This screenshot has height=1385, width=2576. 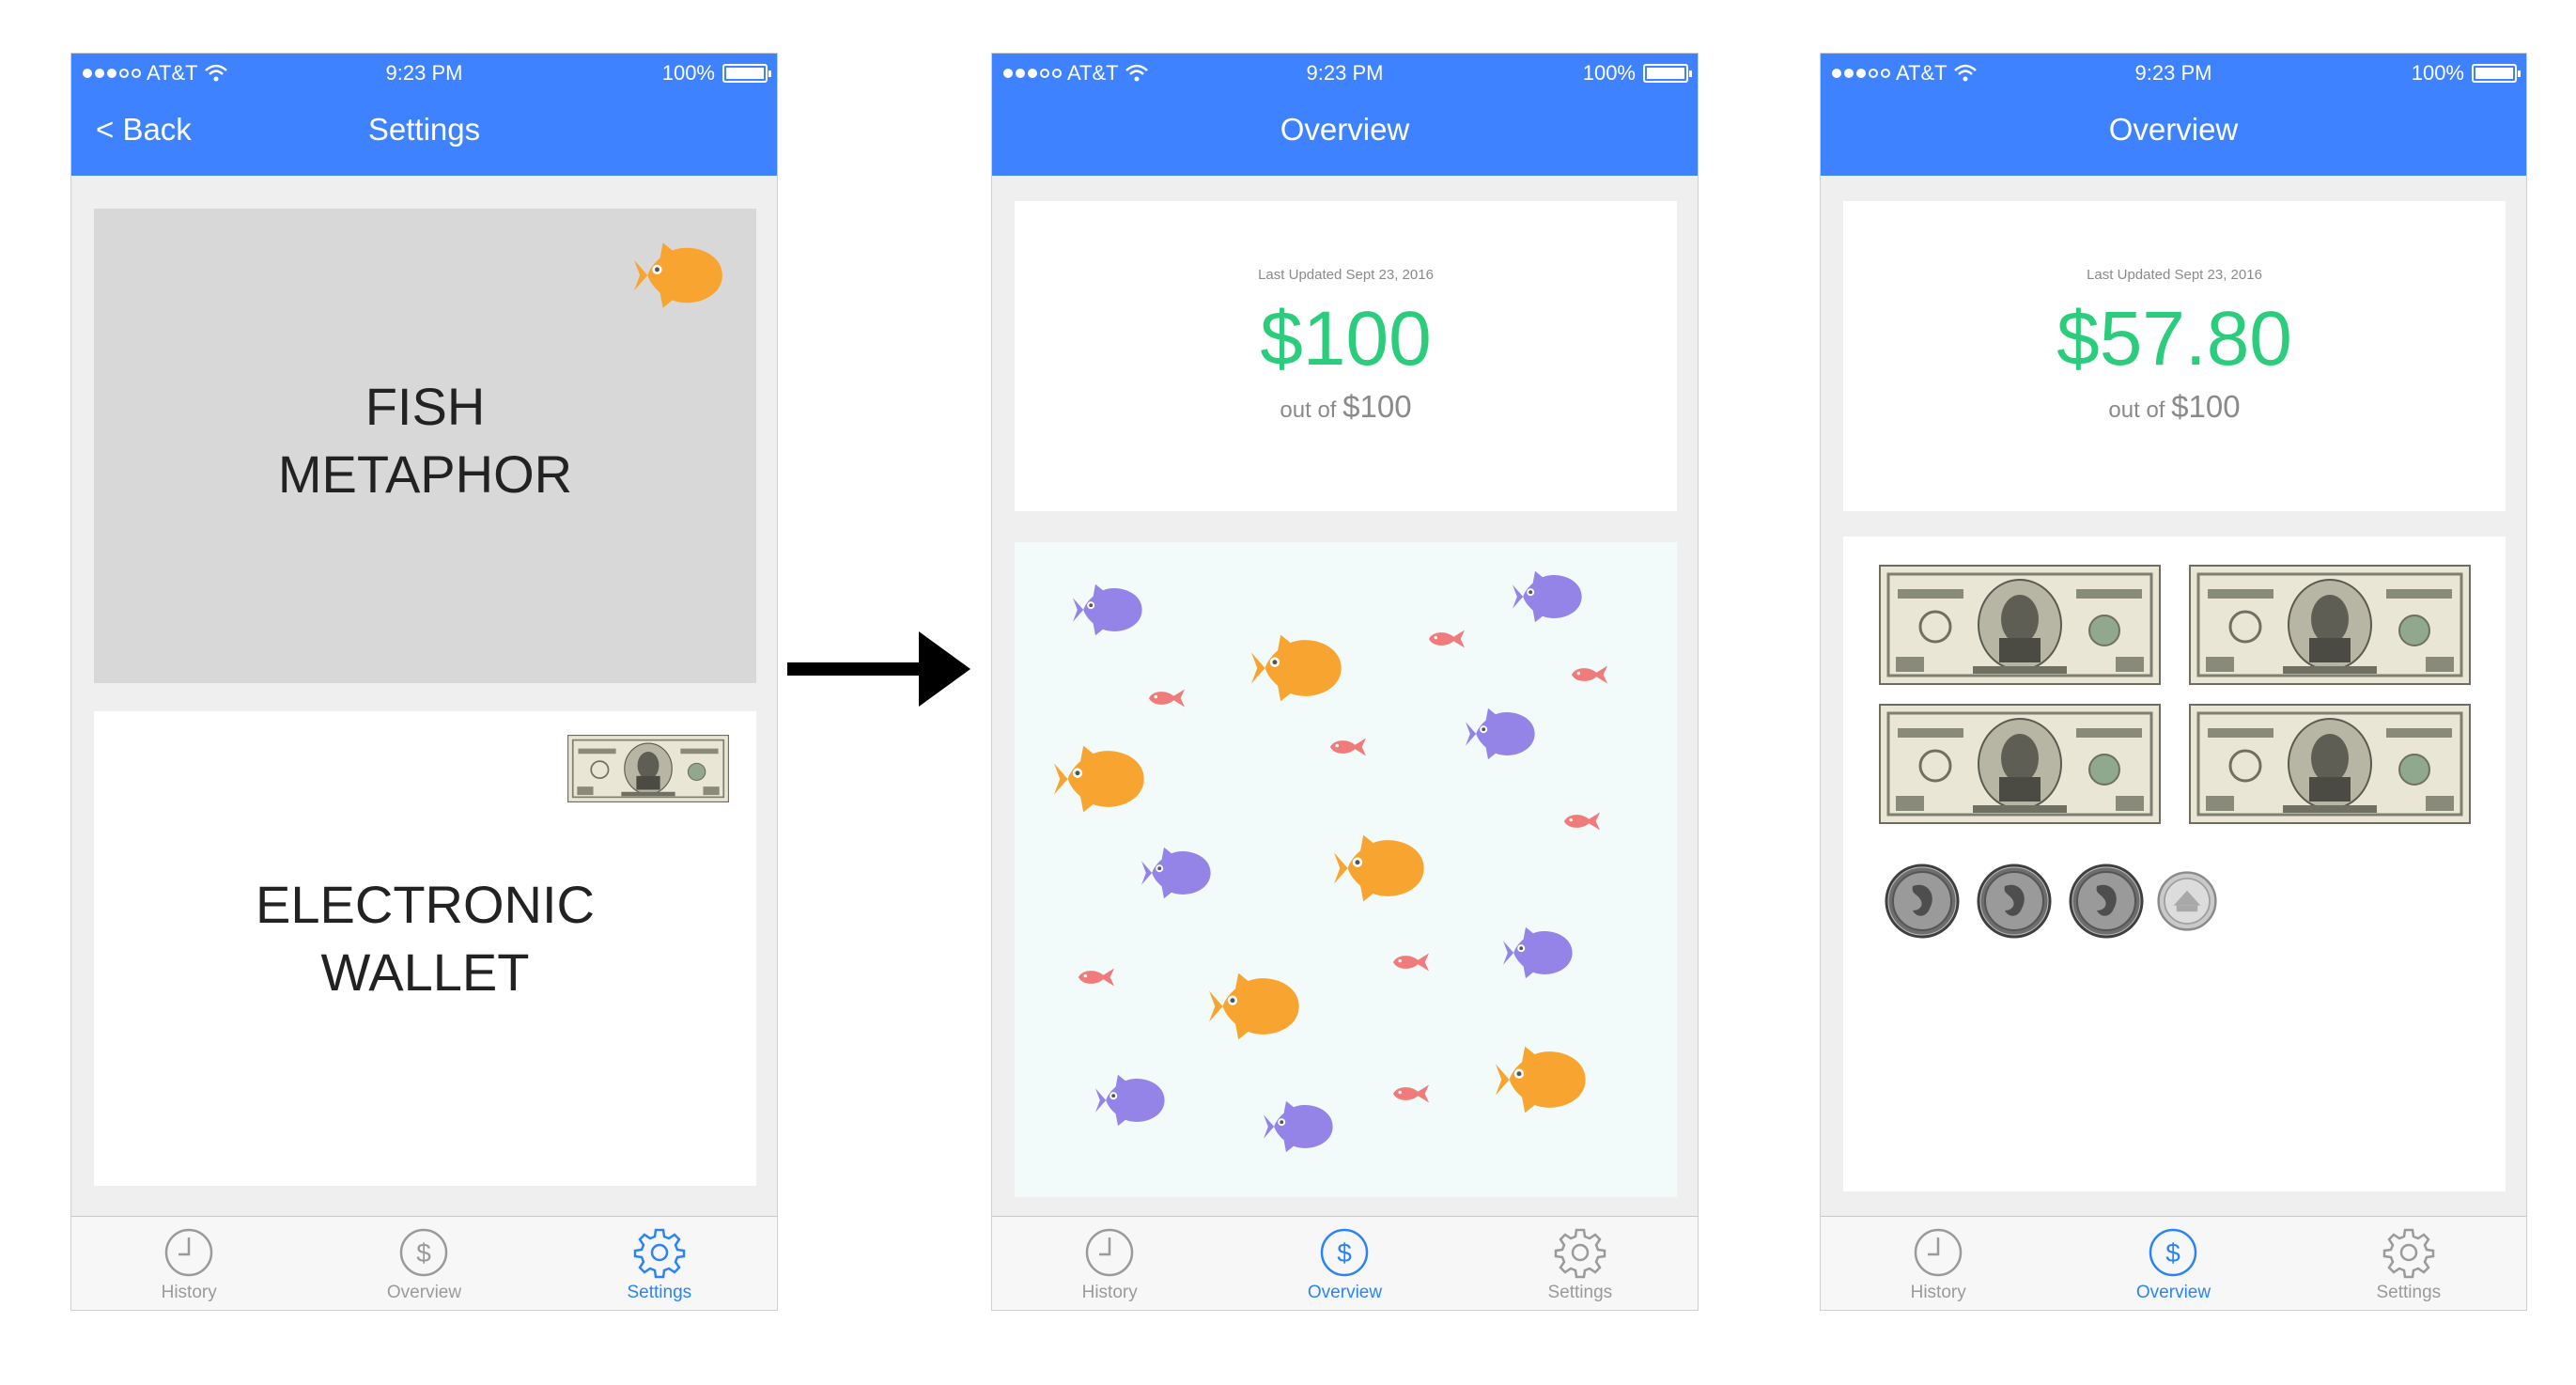 I want to click on electronic-wallet-option: ELECTRONIC WALLET, so click(x=425, y=948).